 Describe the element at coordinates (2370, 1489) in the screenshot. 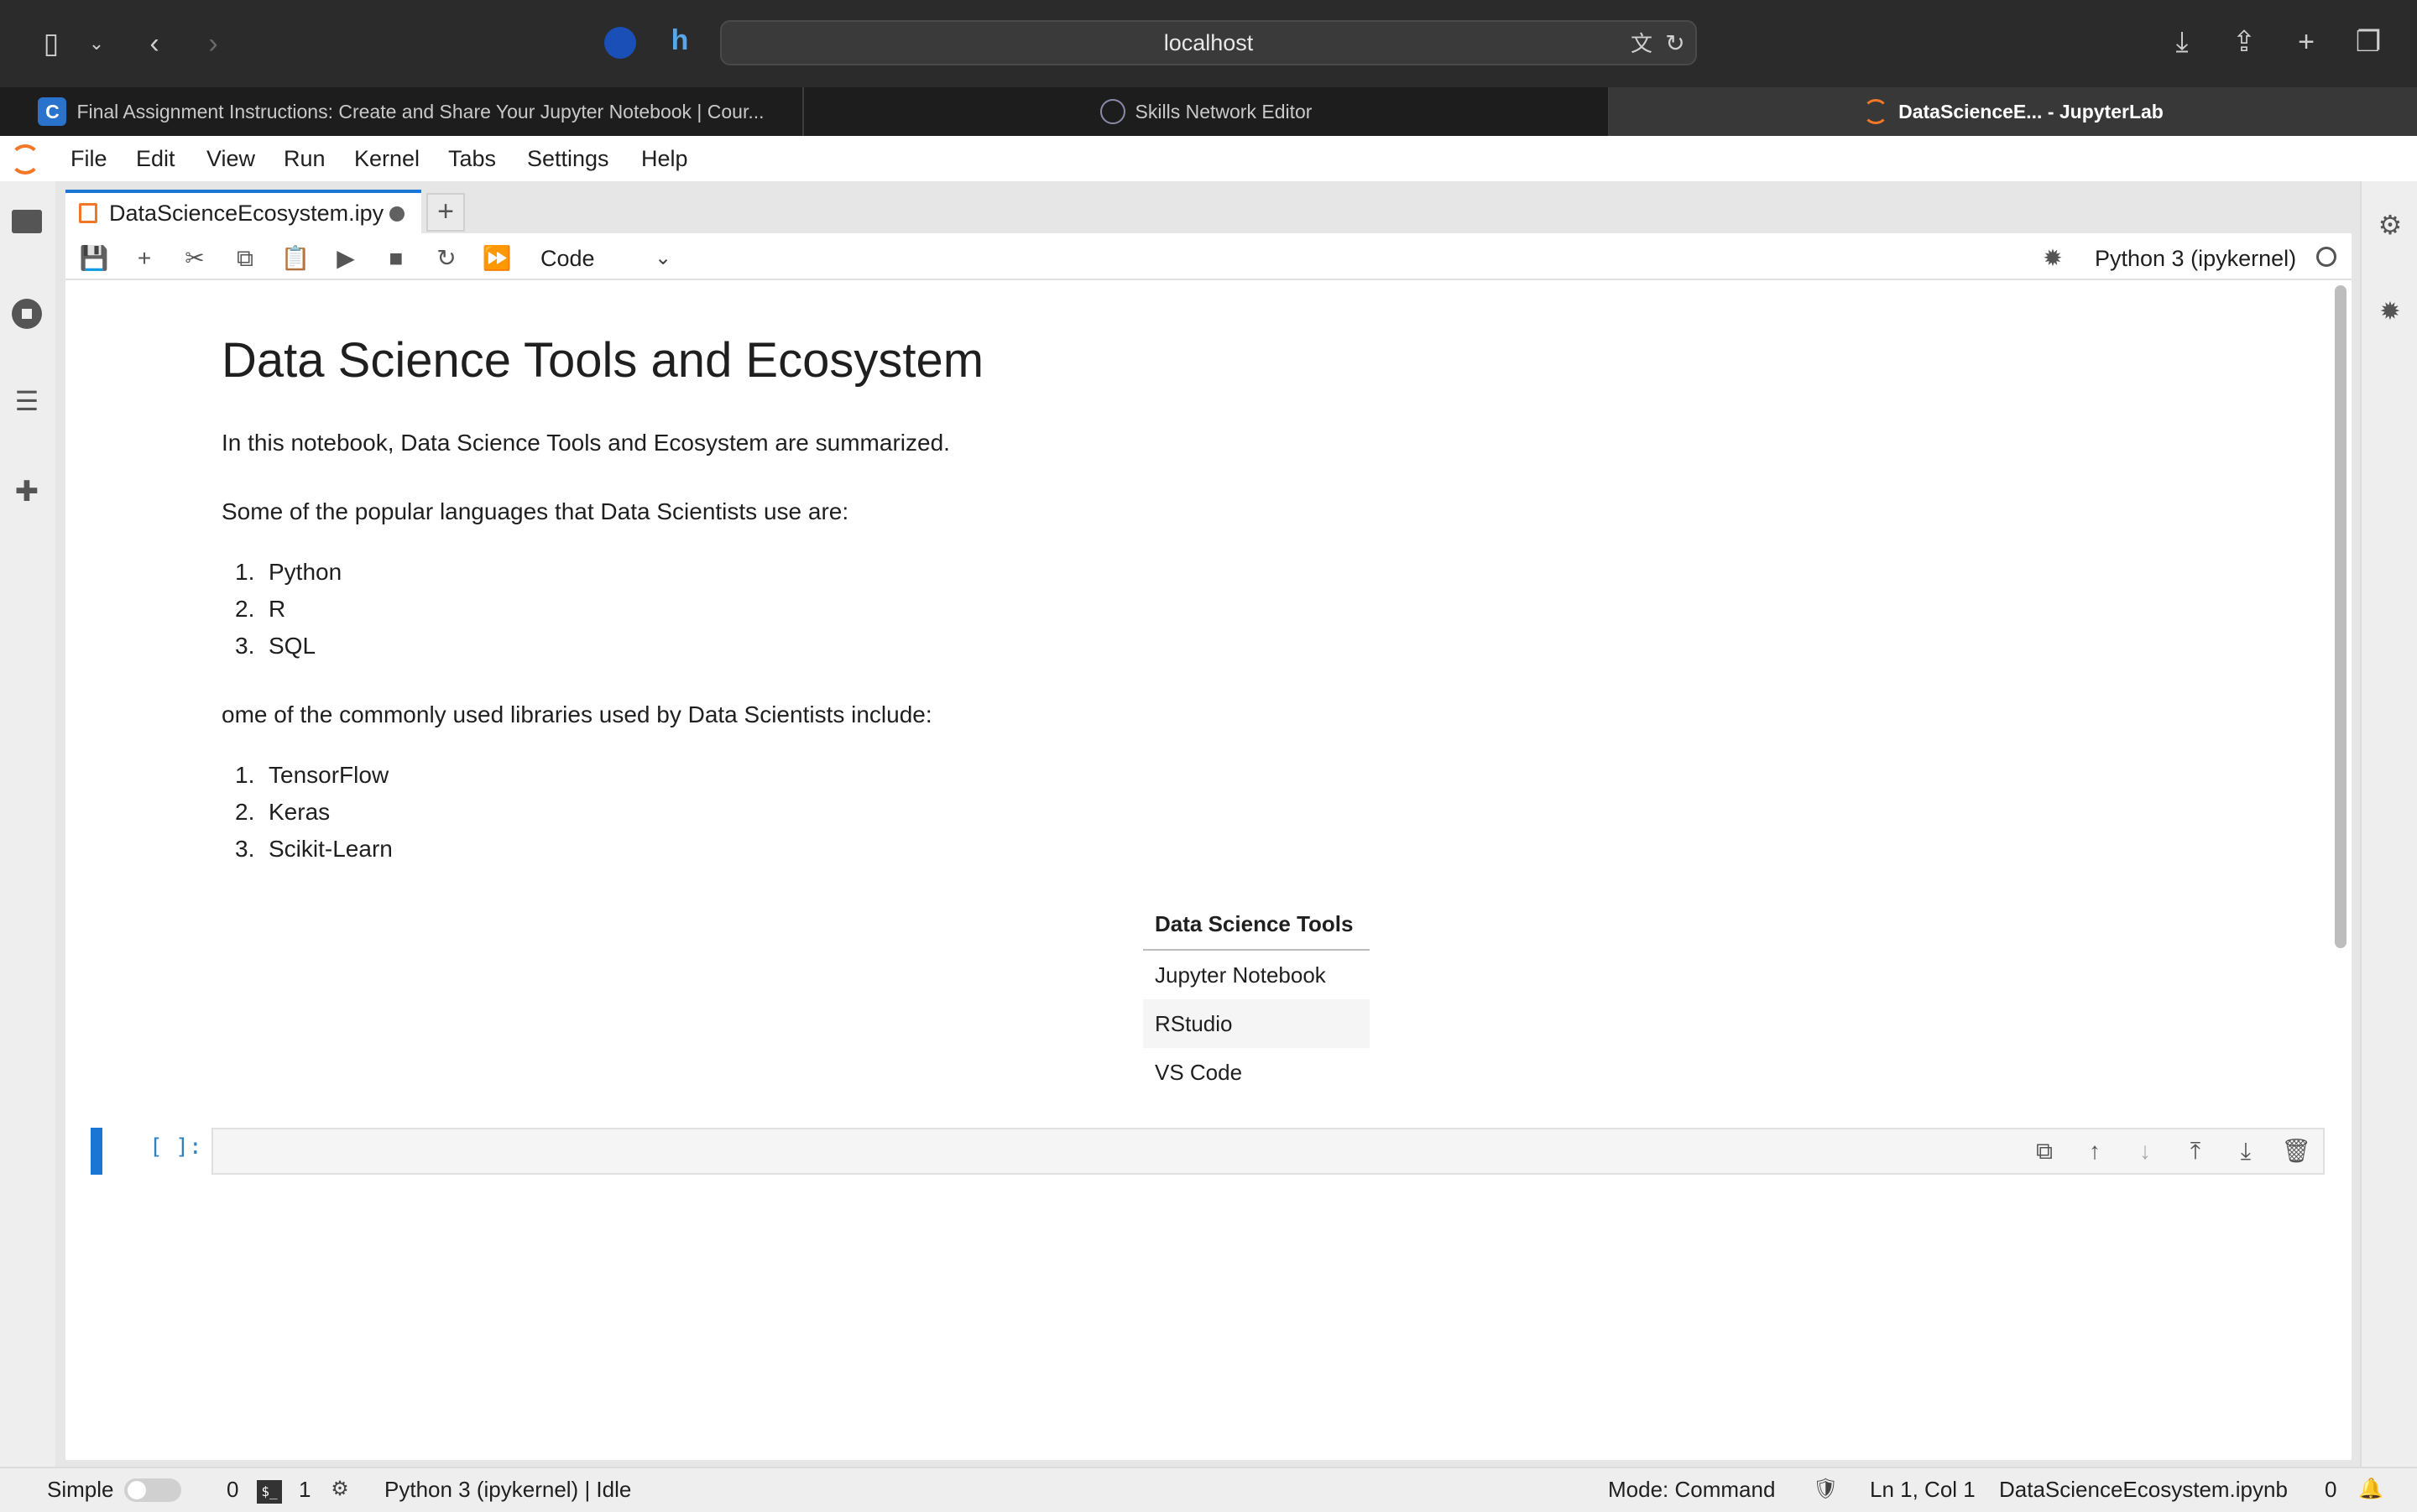

I see `bell-icon: 🔔` at that location.